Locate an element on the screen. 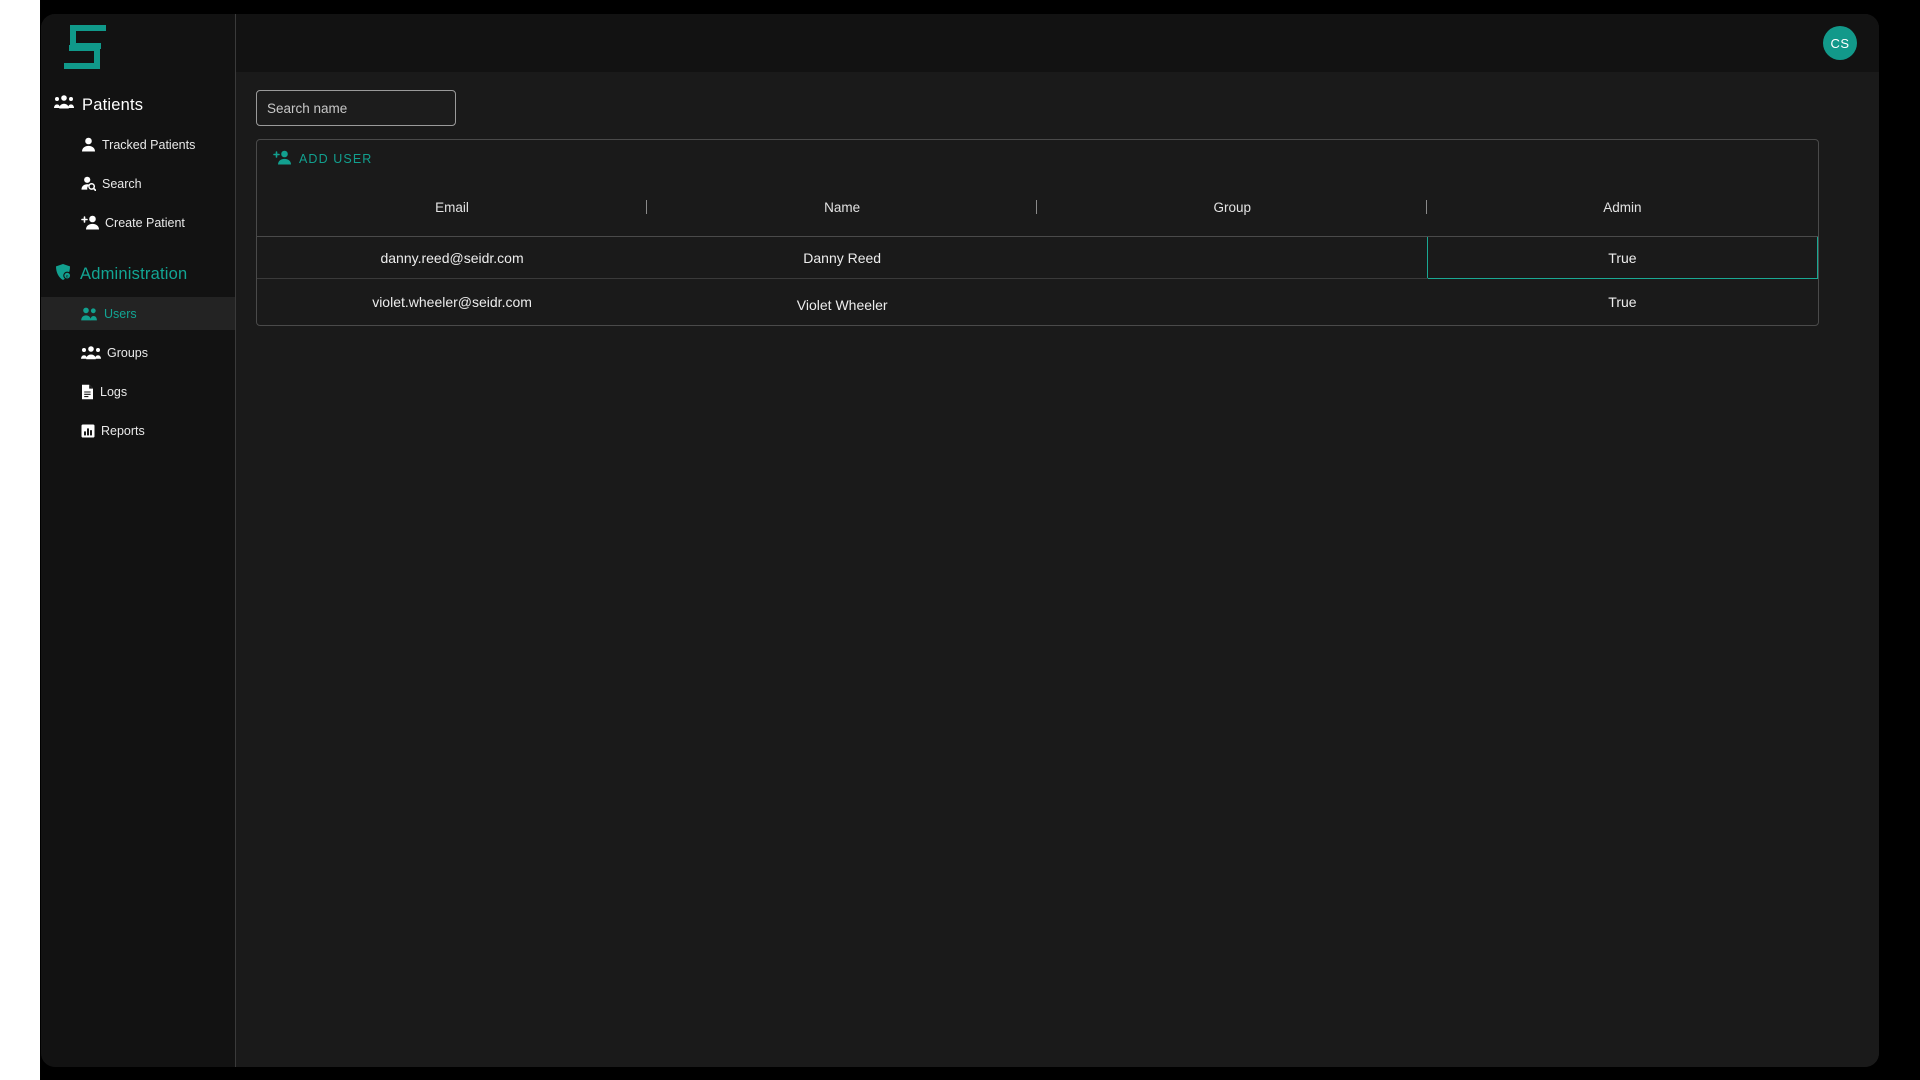 Image resolution: width=1920 pixels, height=1080 pixels. column-header-admin: Admin is located at coordinates (1622, 207).